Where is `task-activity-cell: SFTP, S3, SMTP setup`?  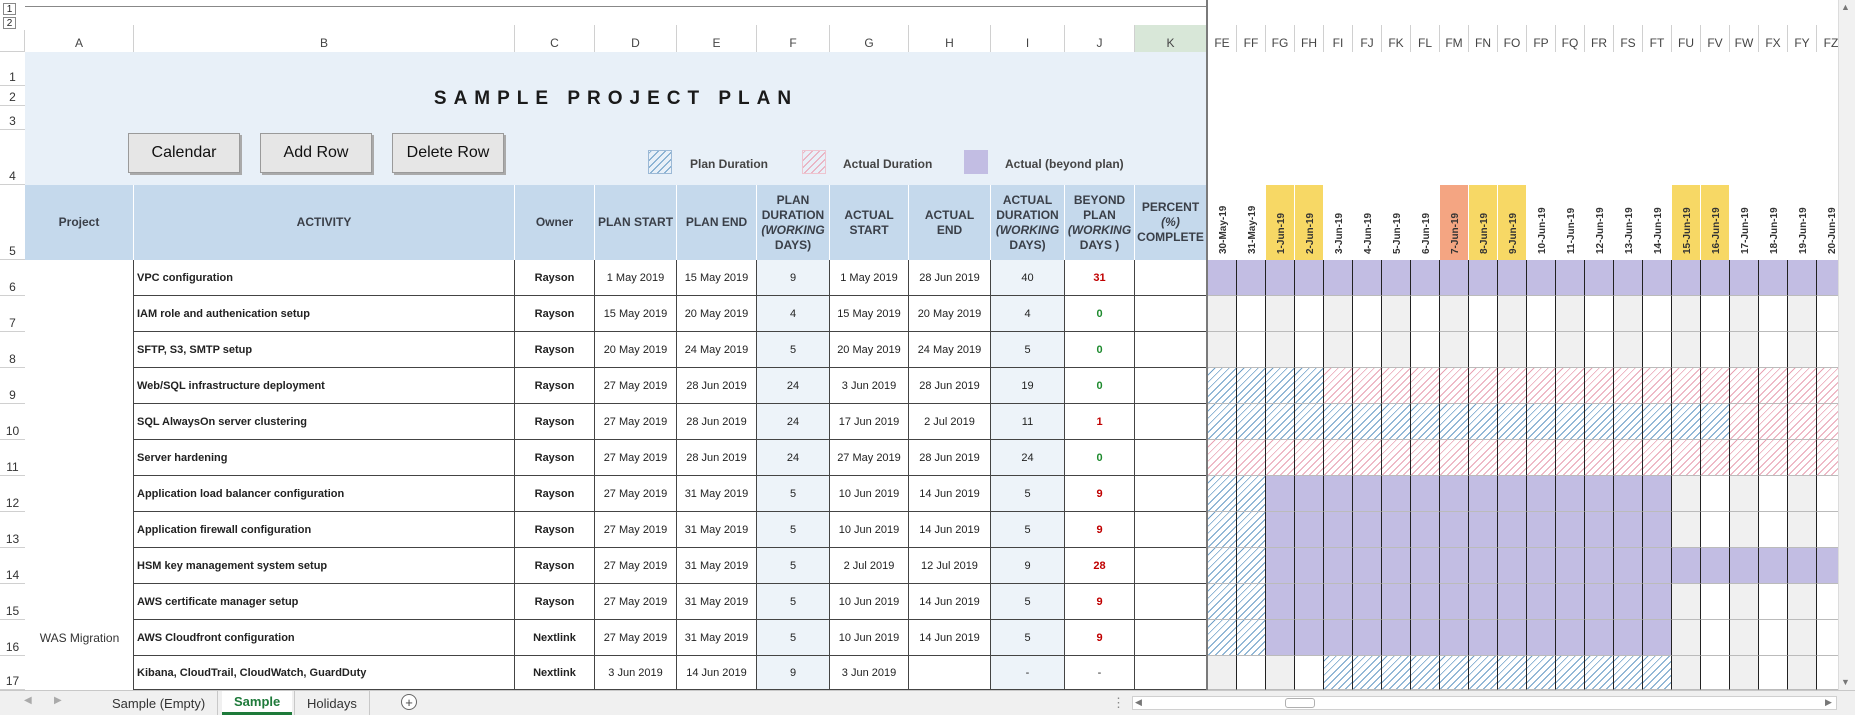
task-activity-cell: SFTP, S3, SMTP setup is located at coordinates (324, 350).